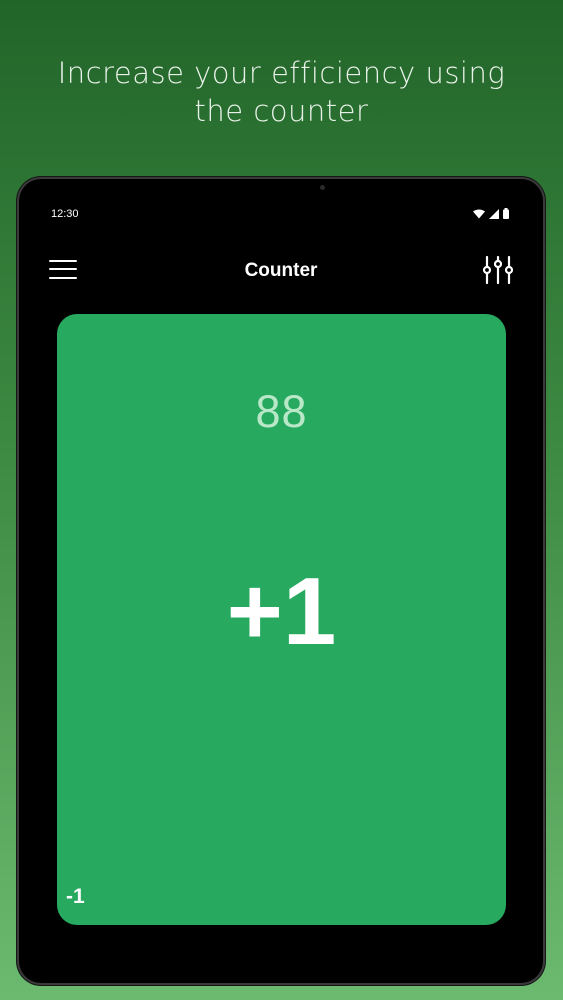 The width and height of the screenshot is (563, 1000). I want to click on device-side-button, so click(544, 425).